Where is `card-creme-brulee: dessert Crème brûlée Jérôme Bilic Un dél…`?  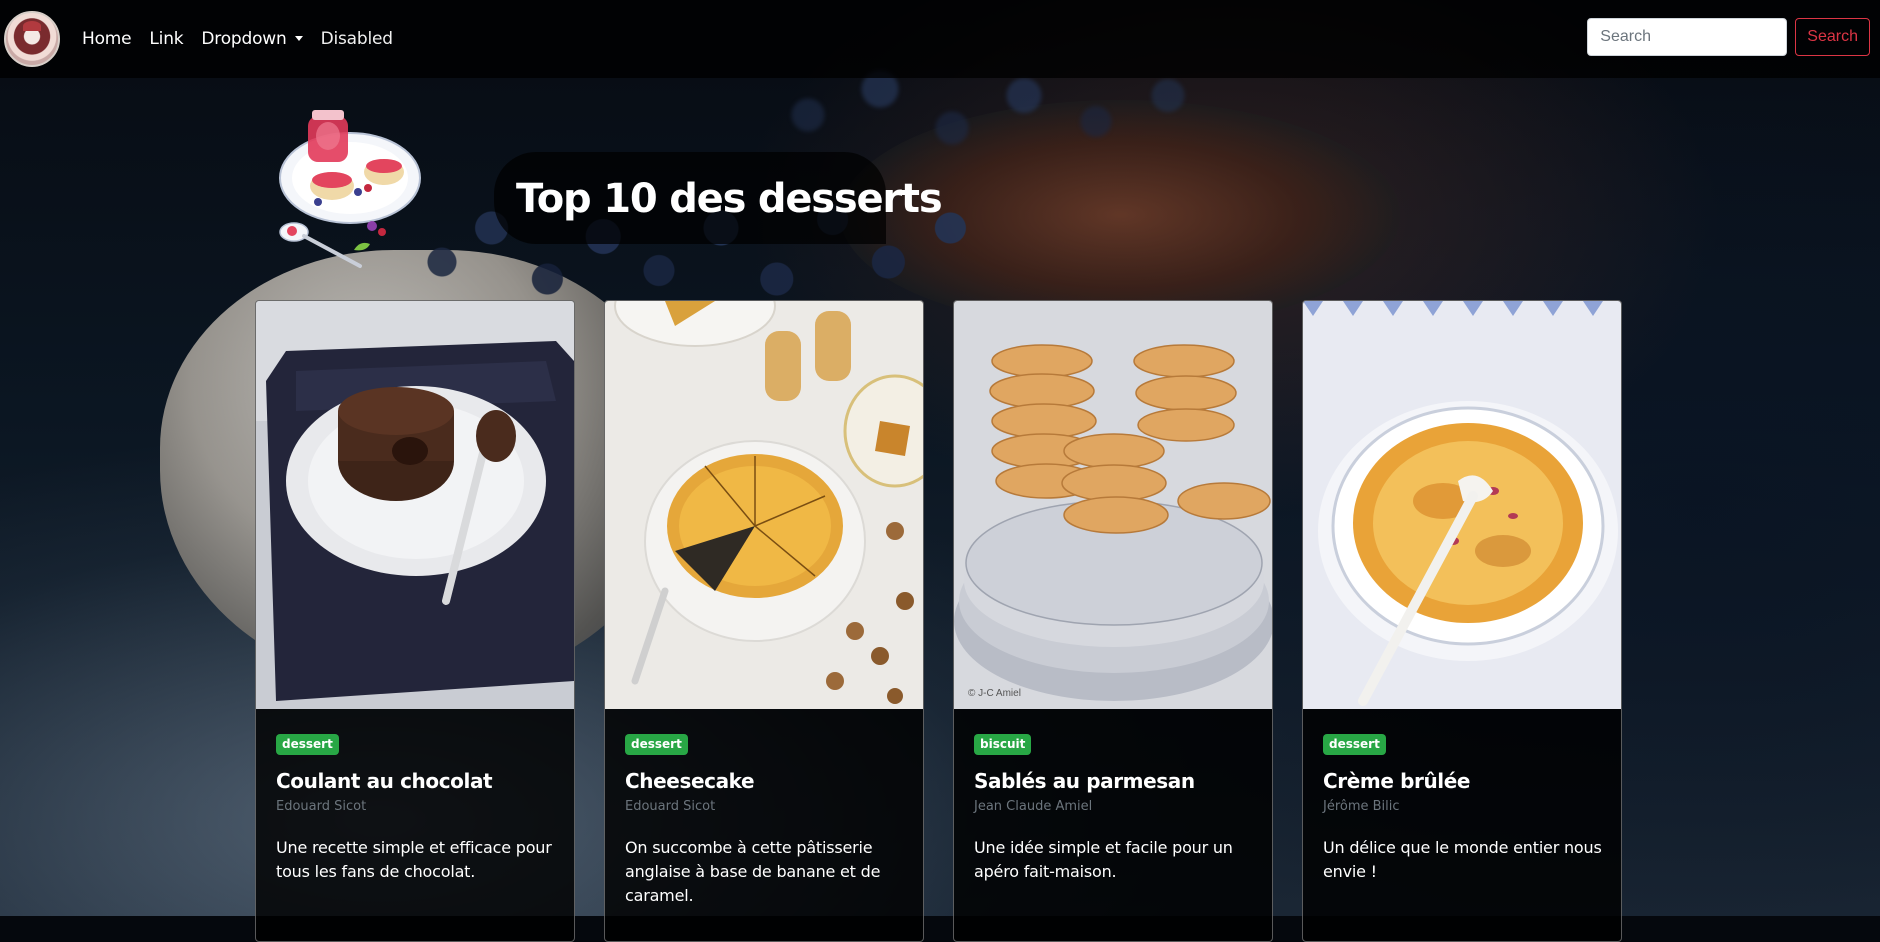 card-creme-brulee: dessert Crème brûlée Jérôme Bilic Un dél… is located at coordinates (1462, 621).